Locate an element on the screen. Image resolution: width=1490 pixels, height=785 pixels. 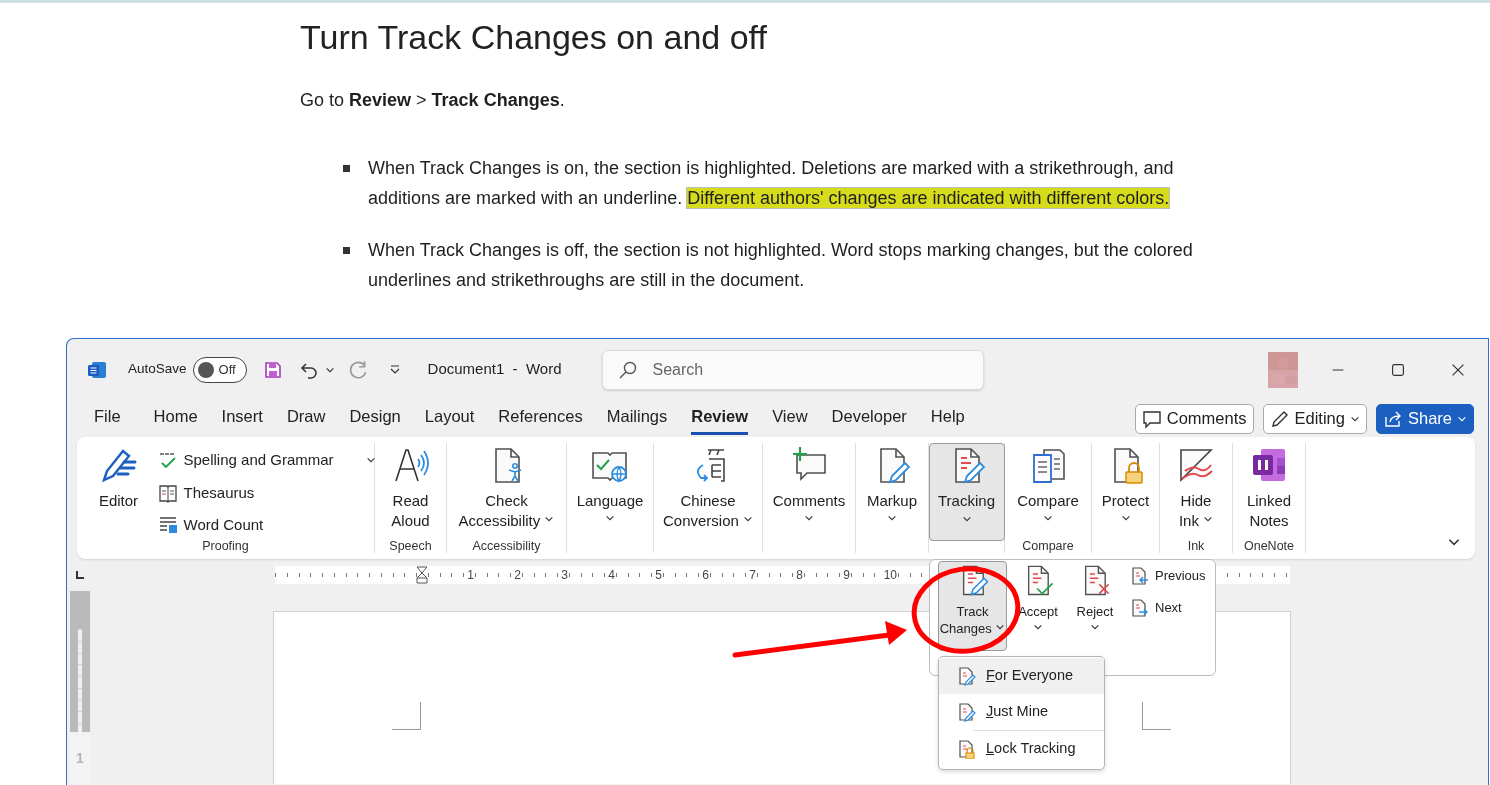
group-label: Speech is located at coordinates (410, 546).